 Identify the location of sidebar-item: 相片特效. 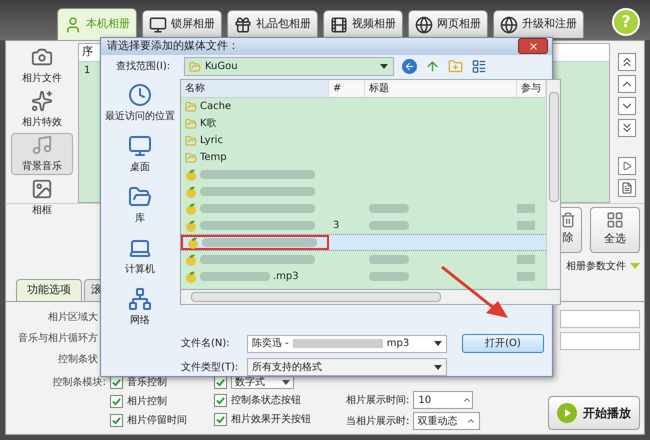
(42, 110).